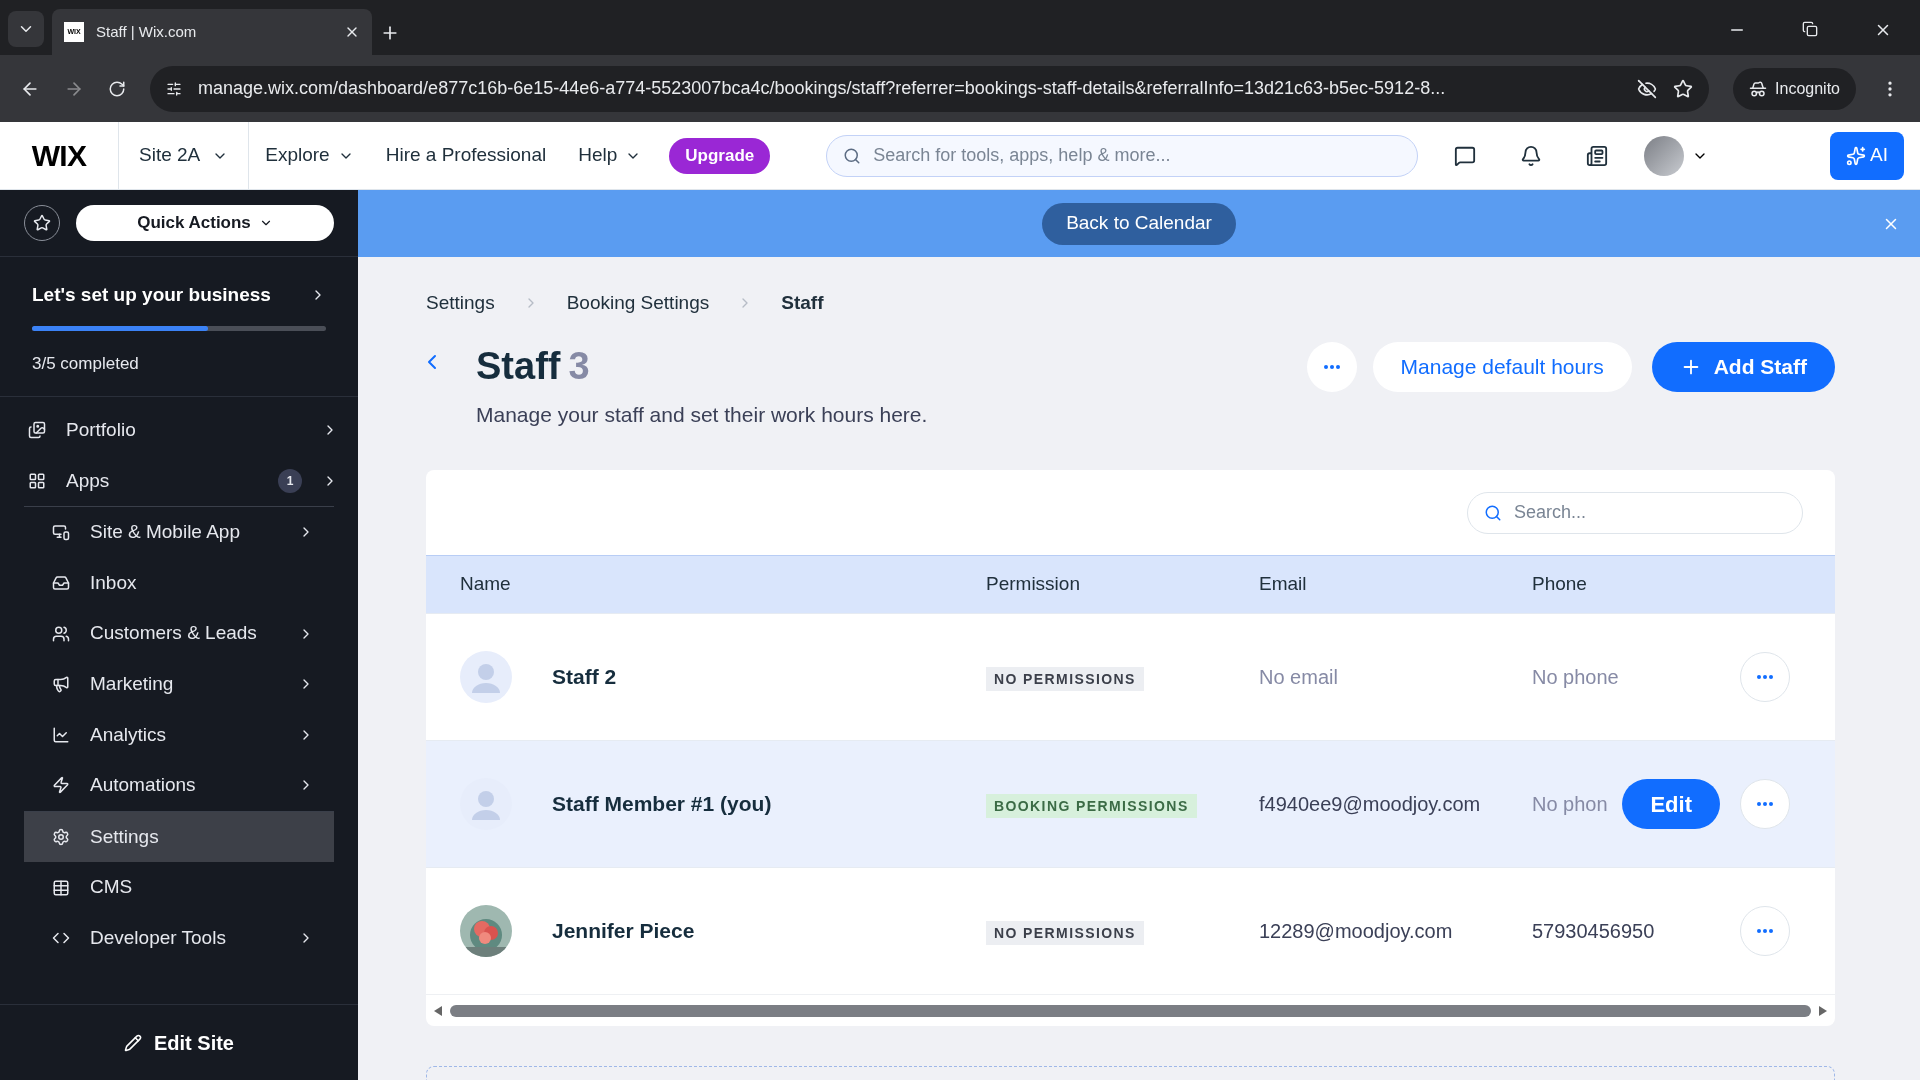 Image resolution: width=1920 pixels, height=1080 pixels. What do you see at coordinates (702, 414) in the screenshot?
I see `page-subtitle: Manage your staff and set their work hours here.` at bounding box center [702, 414].